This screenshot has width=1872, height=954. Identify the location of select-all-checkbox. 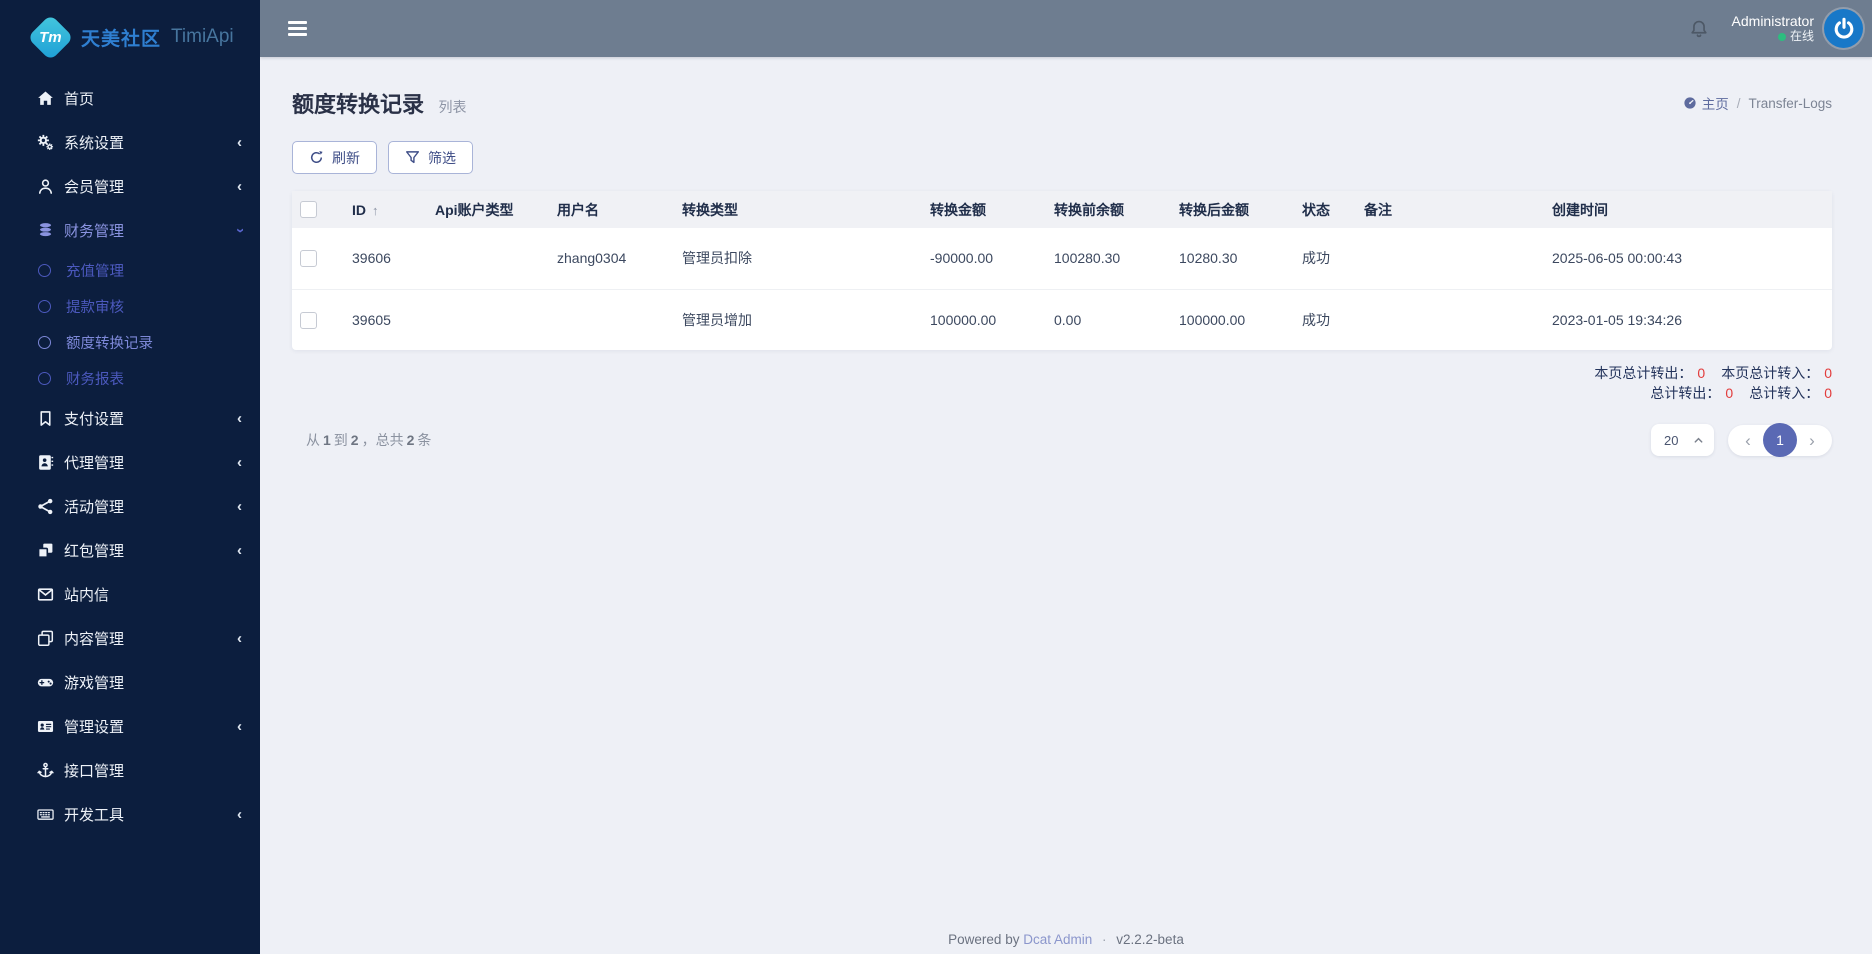
(308, 210).